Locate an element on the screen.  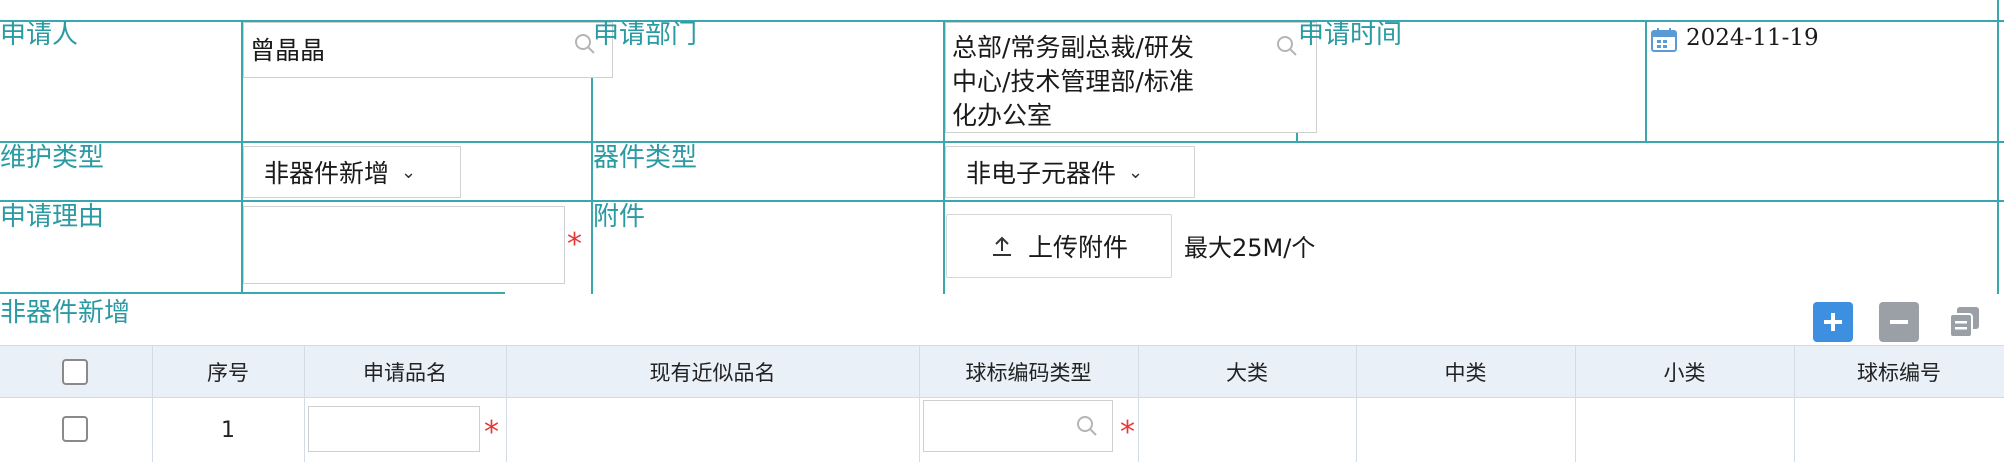
department-field: 总部/常务副总裁/研发 中心/技术管理部/标准 化办公室 is located at coordinates (1131, 77).